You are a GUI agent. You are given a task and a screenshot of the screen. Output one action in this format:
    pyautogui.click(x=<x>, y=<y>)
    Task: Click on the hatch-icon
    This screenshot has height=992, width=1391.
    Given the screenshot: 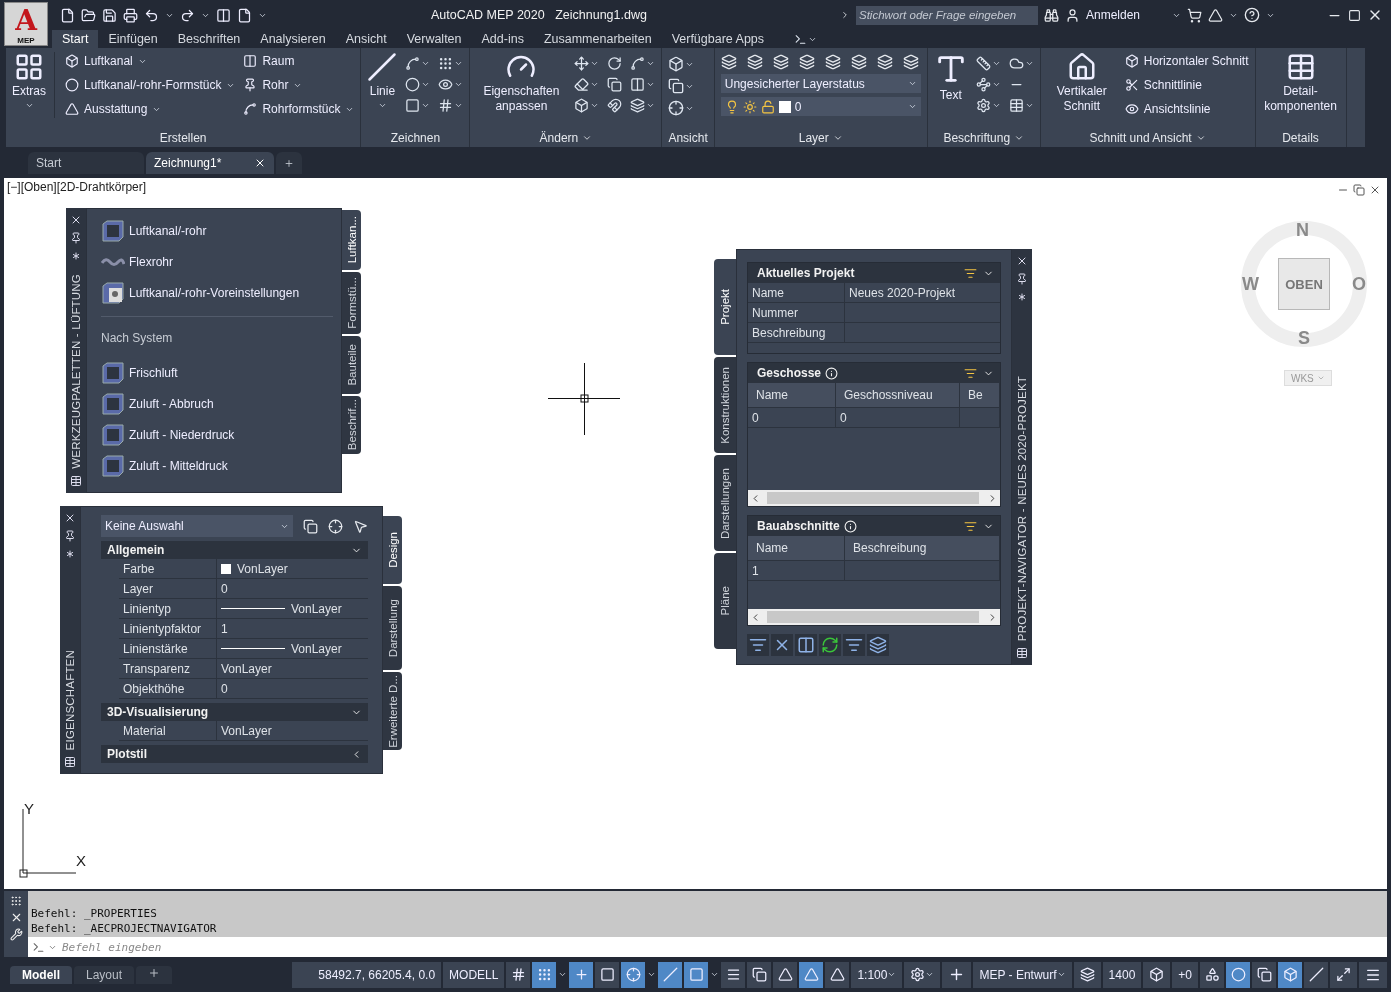 What is the action you would take?
    pyautogui.click(x=446, y=105)
    